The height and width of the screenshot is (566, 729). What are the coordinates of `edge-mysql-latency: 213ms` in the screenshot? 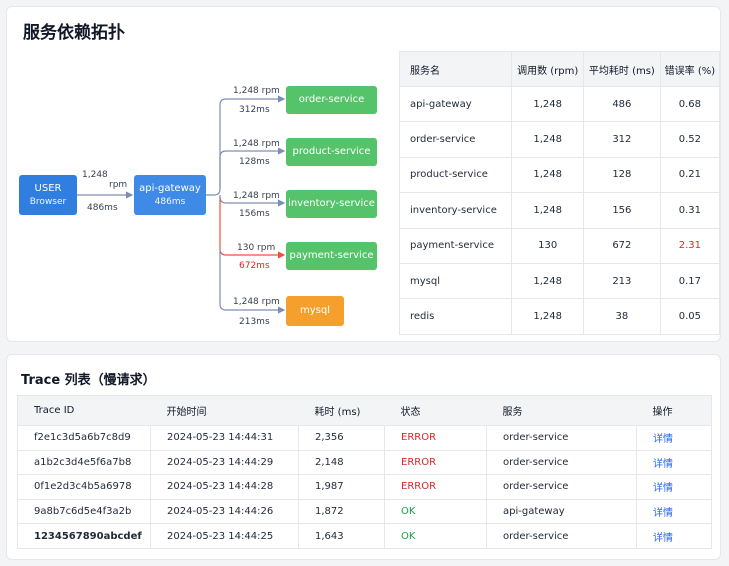 It's located at (254, 322).